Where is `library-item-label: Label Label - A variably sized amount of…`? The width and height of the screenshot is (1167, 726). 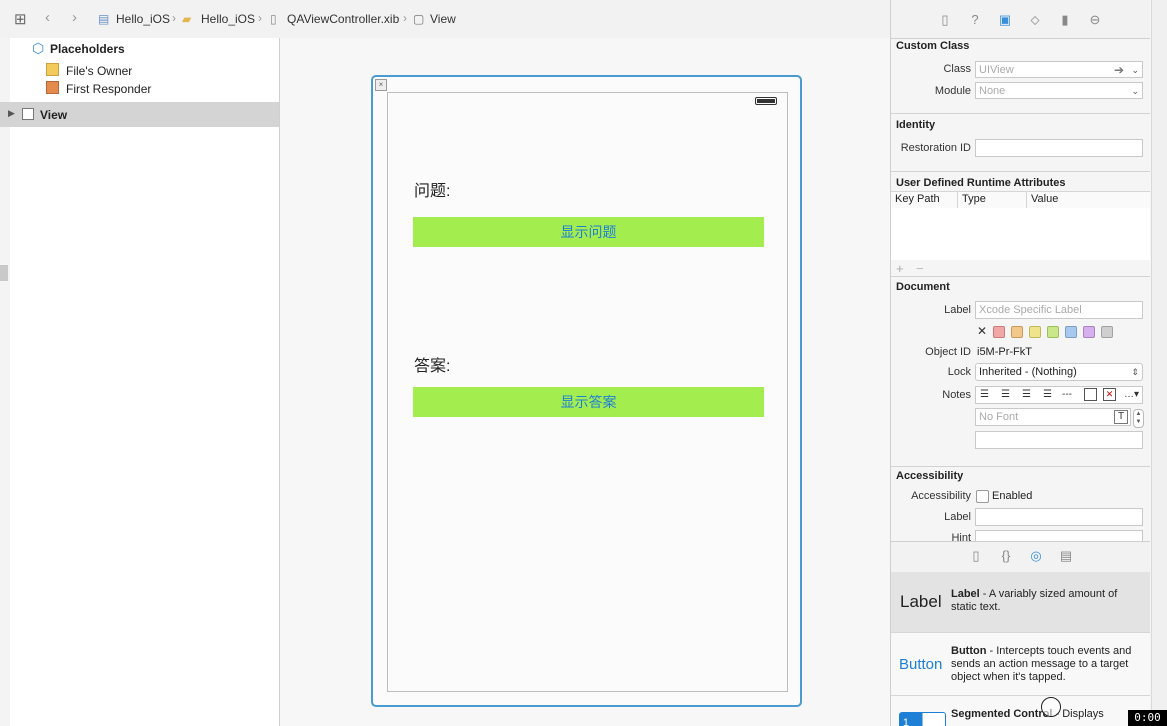 library-item-label: Label Label - A variably sized amount of… is located at coordinates (1020, 602).